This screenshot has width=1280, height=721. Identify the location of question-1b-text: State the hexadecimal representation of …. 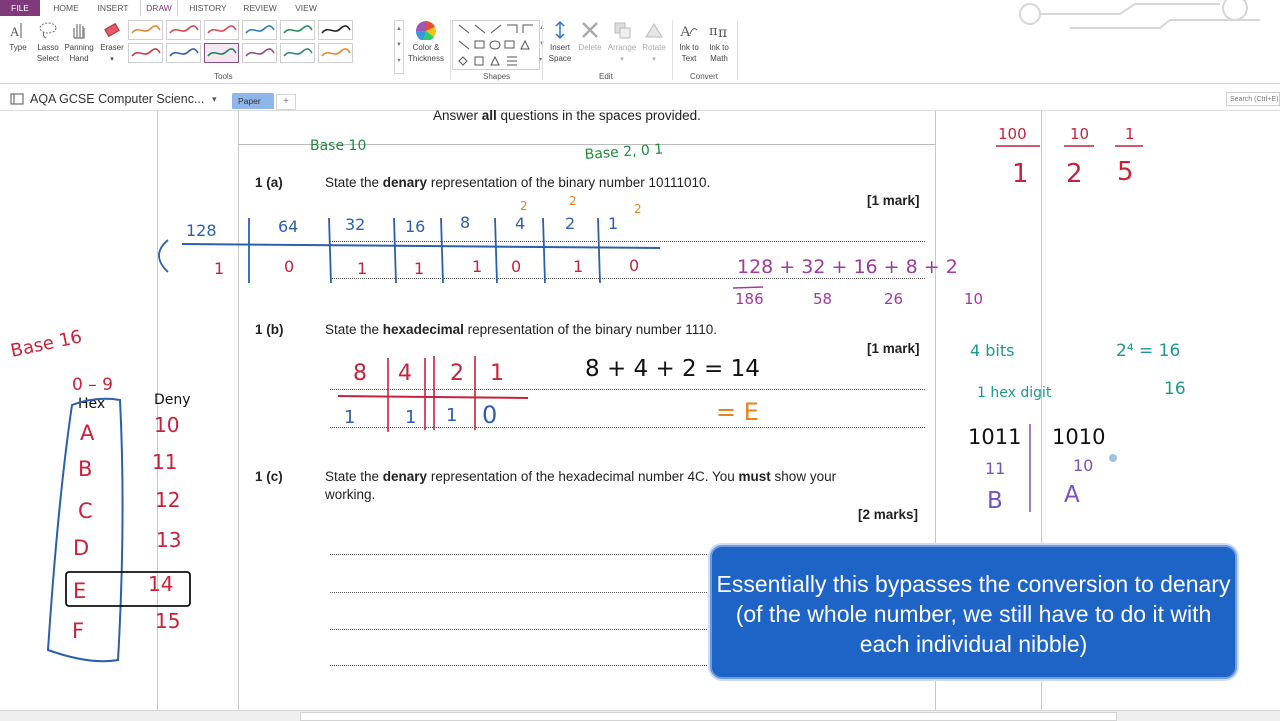
(521, 329).